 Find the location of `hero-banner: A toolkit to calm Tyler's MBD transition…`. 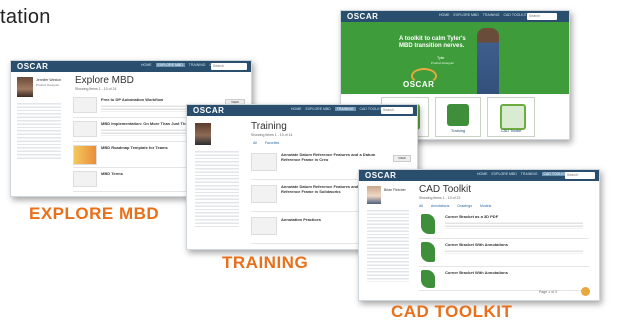

hero-banner: A toolkit to calm Tyler's MBD transition… is located at coordinates (455, 58).